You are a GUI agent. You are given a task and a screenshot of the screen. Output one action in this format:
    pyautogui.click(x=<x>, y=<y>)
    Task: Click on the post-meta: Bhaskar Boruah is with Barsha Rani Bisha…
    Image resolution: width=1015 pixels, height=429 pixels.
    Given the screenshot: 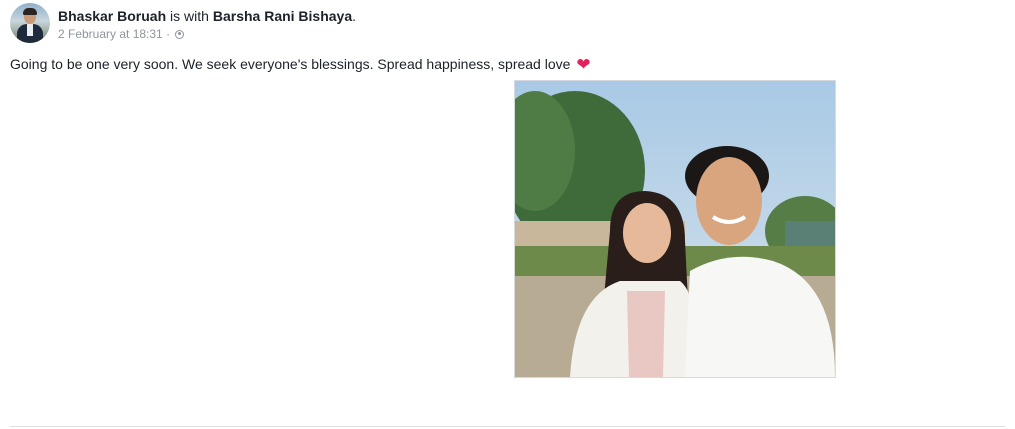 What is the action you would take?
    pyautogui.click(x=207, y=22)
    